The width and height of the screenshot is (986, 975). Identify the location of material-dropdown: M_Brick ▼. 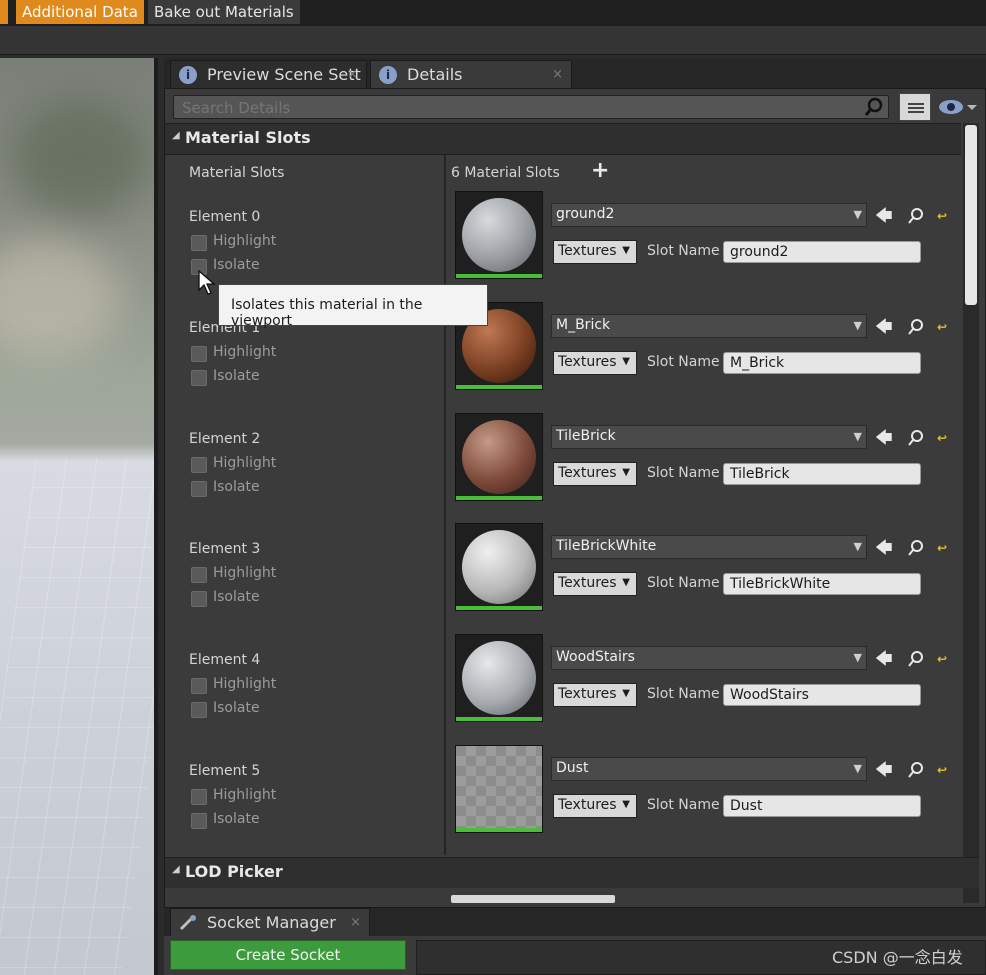
(709, 326).